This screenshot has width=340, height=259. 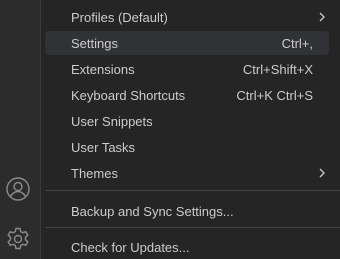 What do you see at coordinates (94, 43) in the screenshot?
I see `menu-item-label: Settings` at bounding box center [94, 43].